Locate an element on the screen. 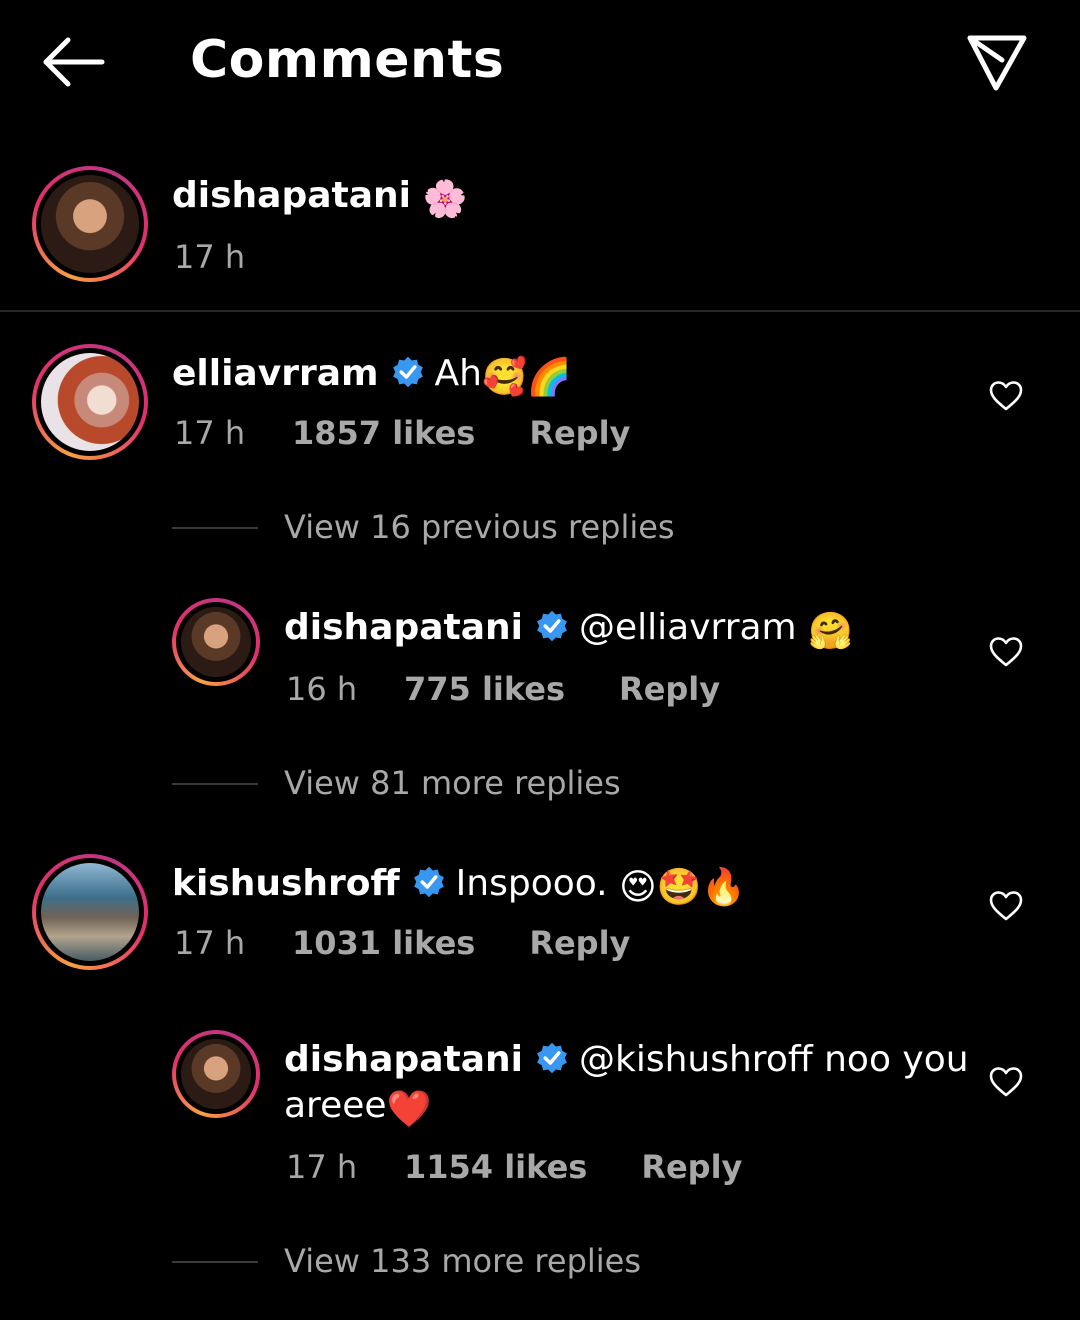  caption-line: dishapatani 🌸 is located at coordinates (319, 198).